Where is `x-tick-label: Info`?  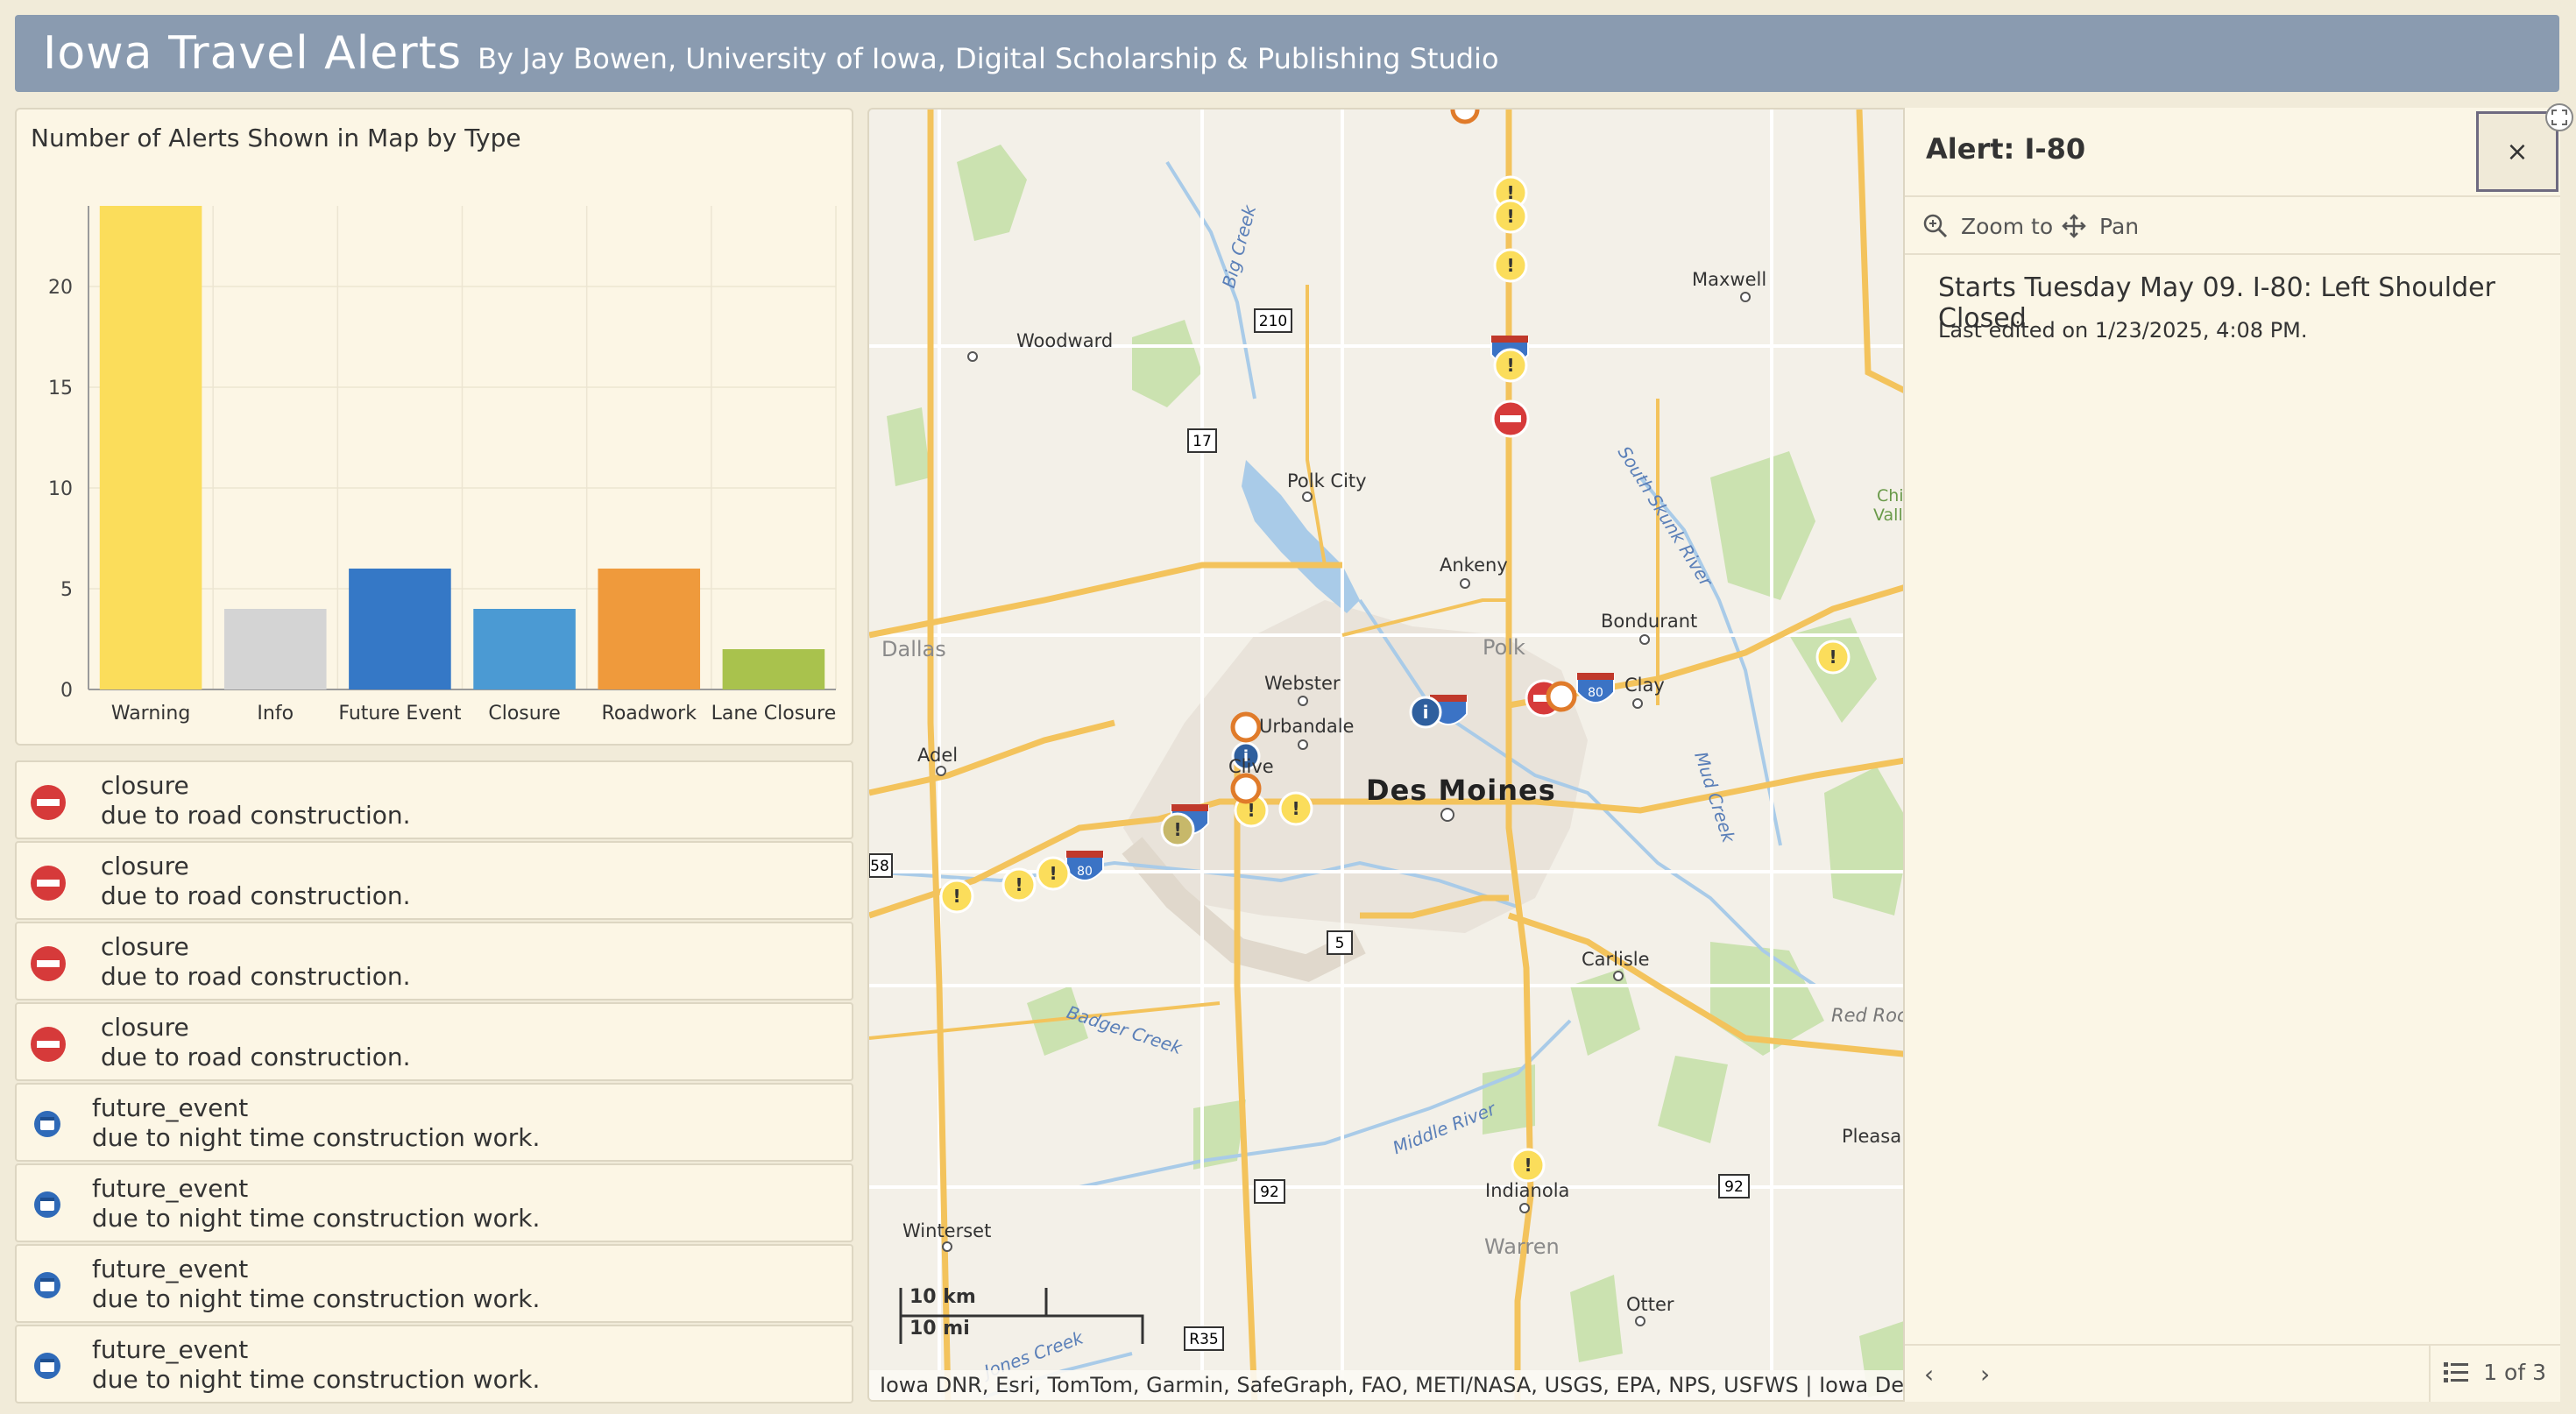
x-tick-label: Info is located at coordinates (275, 714).